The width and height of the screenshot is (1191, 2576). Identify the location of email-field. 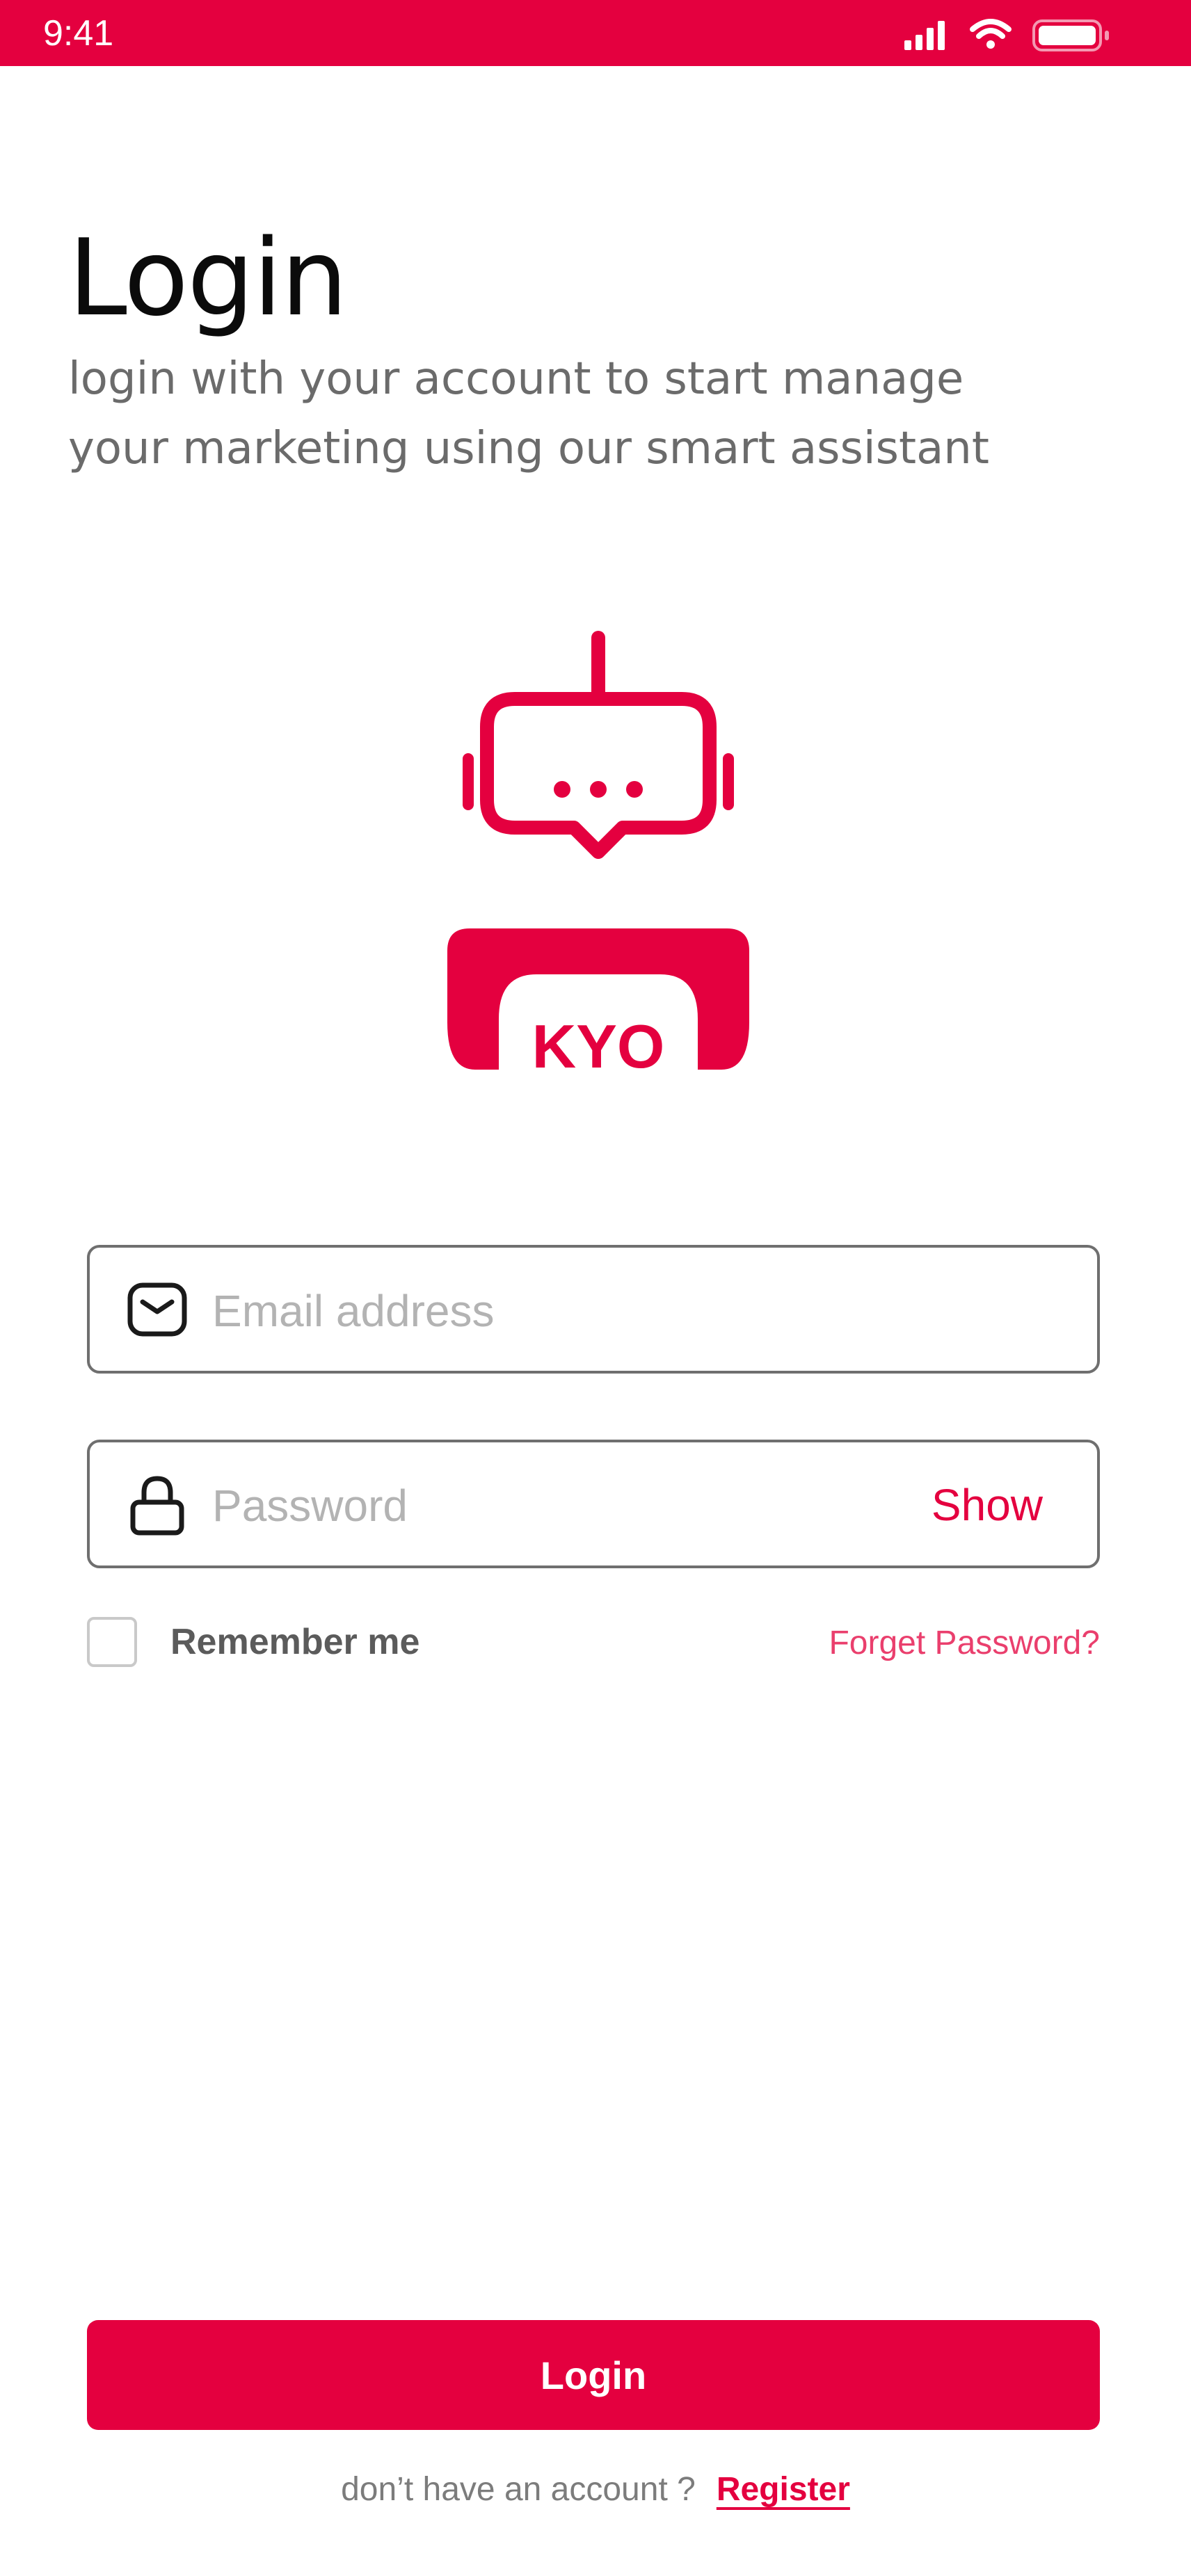
(594, 1309).